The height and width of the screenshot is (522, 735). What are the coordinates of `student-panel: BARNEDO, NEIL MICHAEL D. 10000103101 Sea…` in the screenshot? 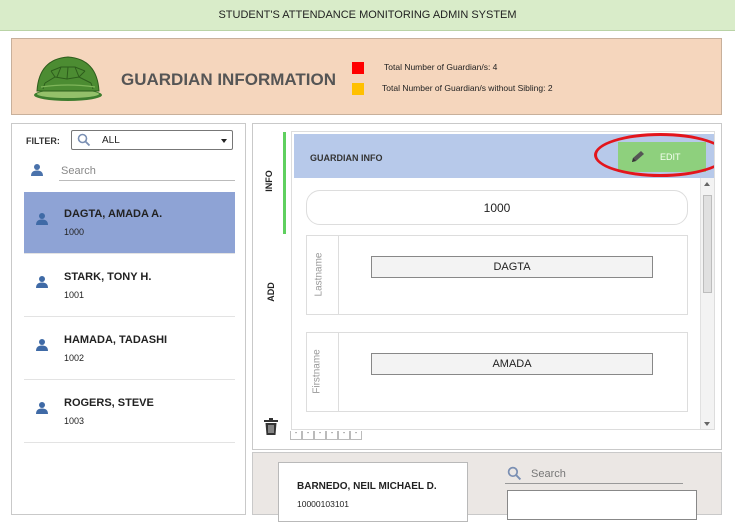 It's located at (487, 487).